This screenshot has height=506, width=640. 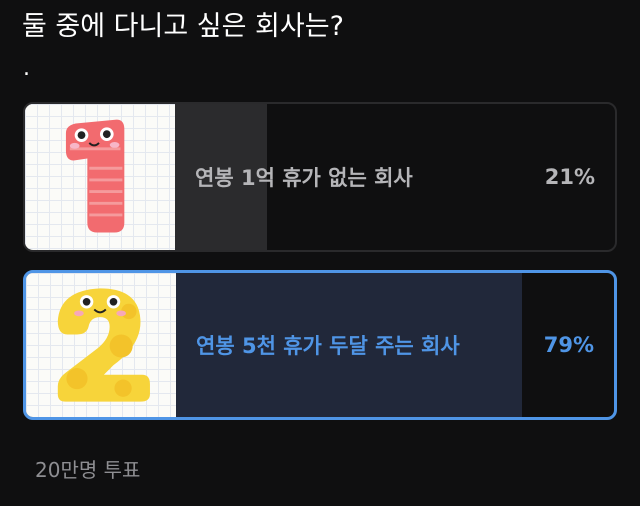 What do you see at coordinates (328, 346) in the screenshot?
I see `option-2-label: 연봉 5천 휴가 두달 주는 회사` at bounding box center [328, 346].